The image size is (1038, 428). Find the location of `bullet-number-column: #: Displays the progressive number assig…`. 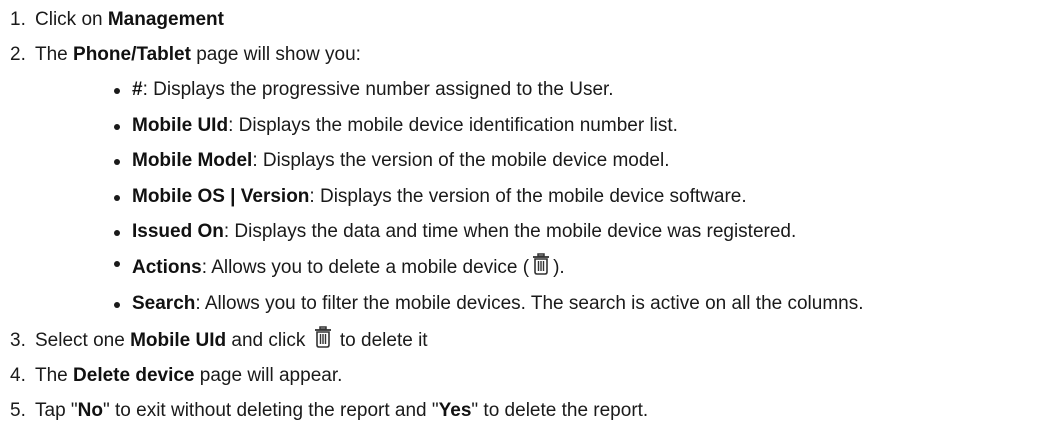

bullet-number-column: #: Displays the progressive number assig… is located at coordinates (519, 90).